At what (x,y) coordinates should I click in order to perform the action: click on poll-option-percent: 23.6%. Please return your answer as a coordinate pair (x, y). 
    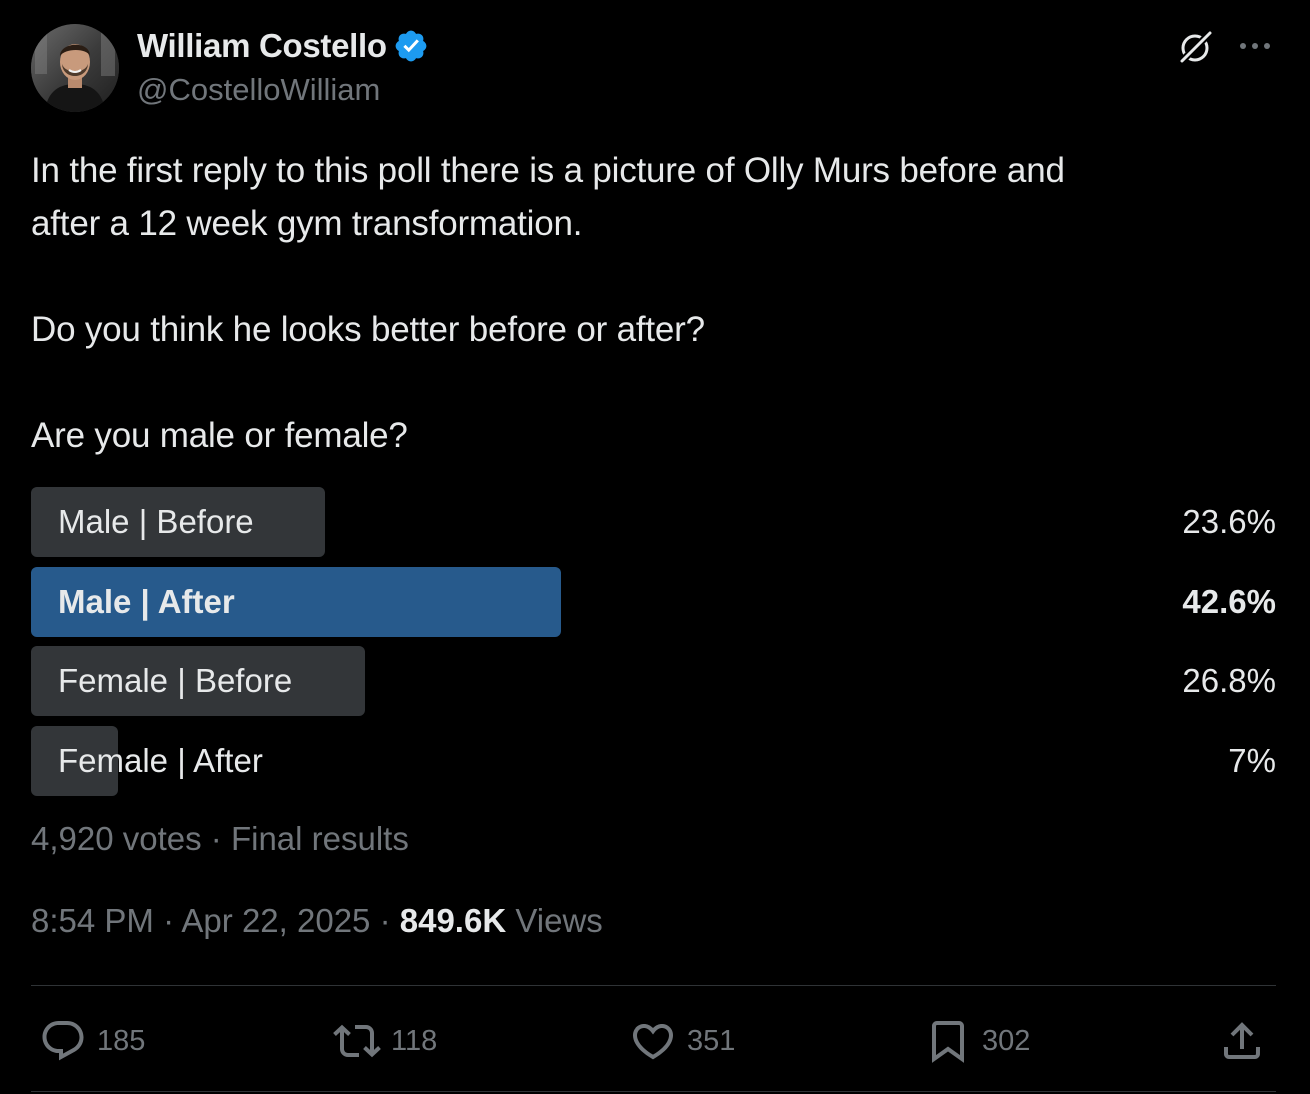
    Looking at the image, I should click on (1229, 521).